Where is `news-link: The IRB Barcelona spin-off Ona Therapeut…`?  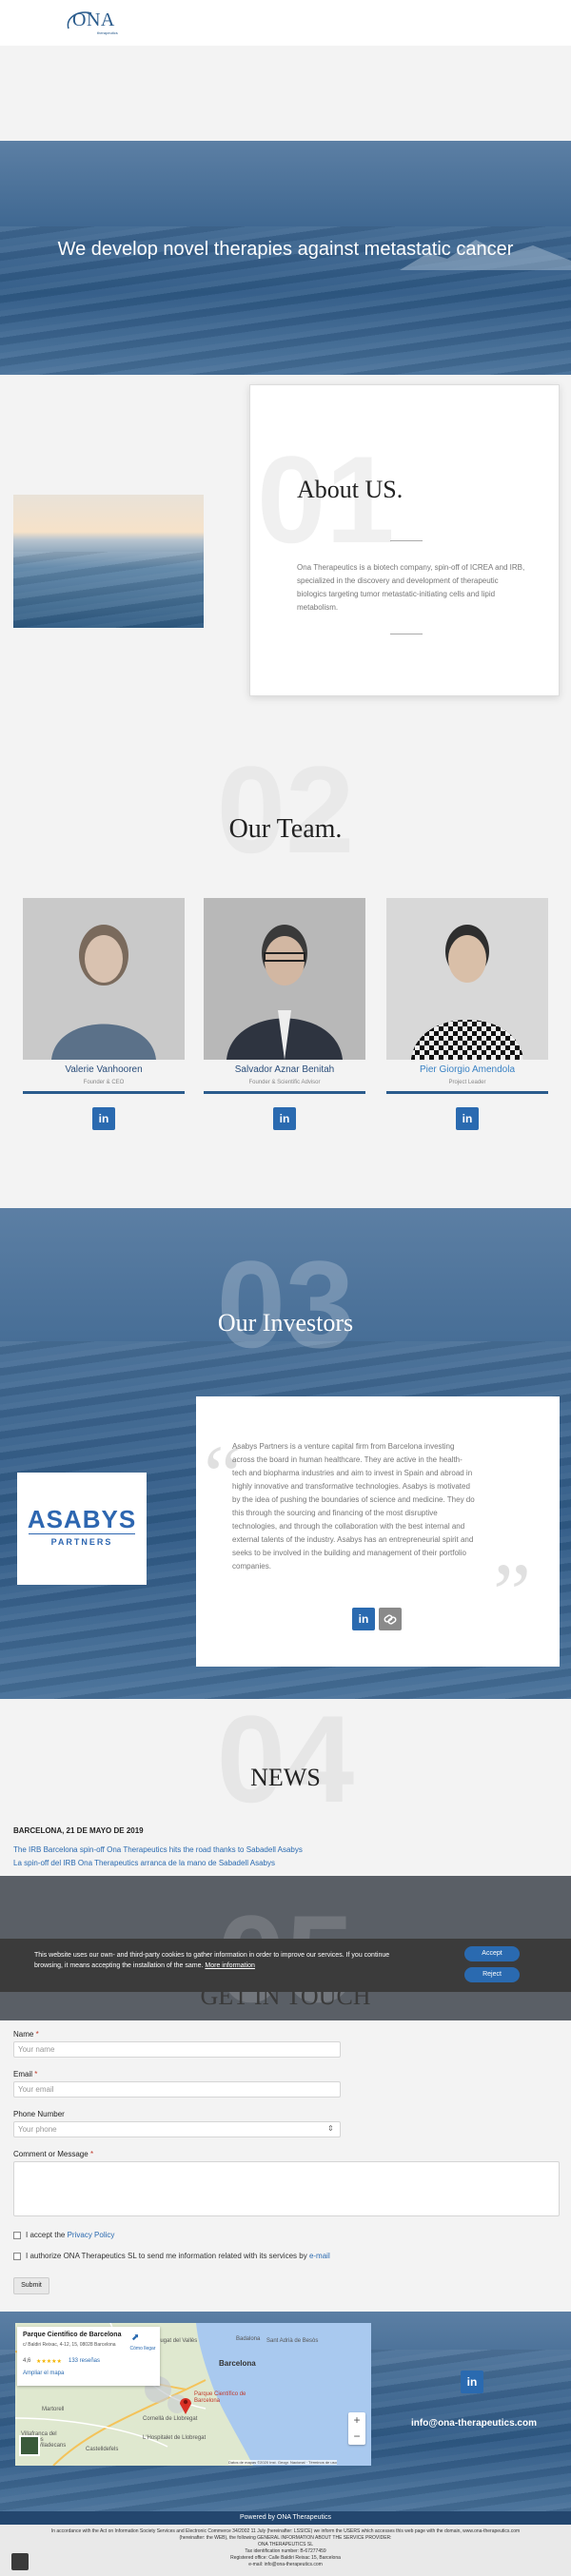
news-link: The IRB Barcelona spin-off Ona Therapeut… is located at coordinates (158, 1850).